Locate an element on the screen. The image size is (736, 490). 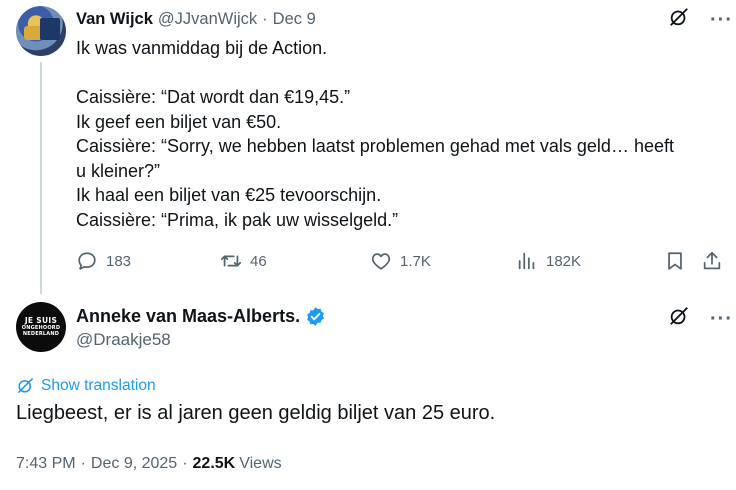
reply-count: 183 is located at coordinates (119, 261).